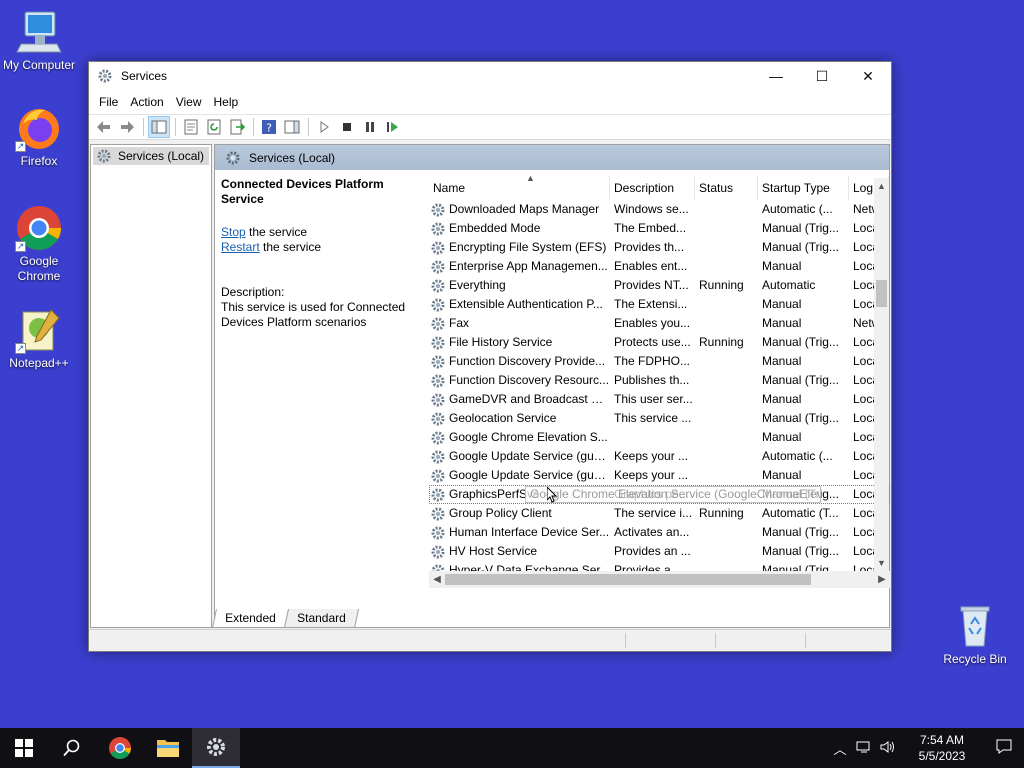  What do you see at coordinates (490, 76) in the screenshot?
I see `title-bar: Services — ☐ ✕` at bounding box center [490, 76].